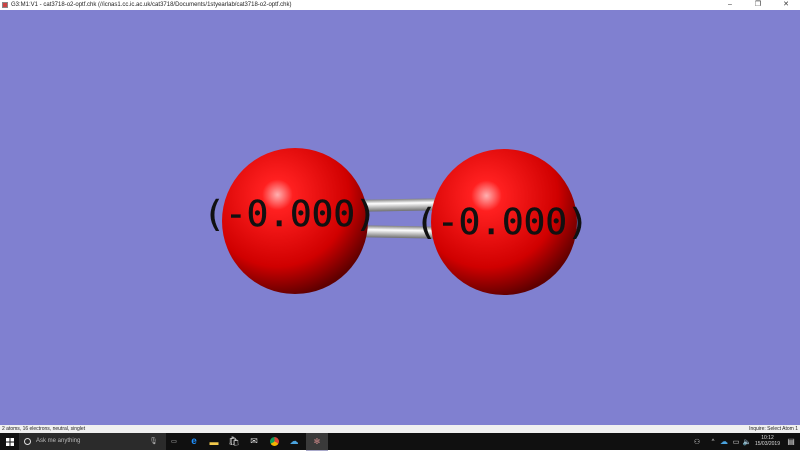 The height and width of the screenshot is (451, 800). Describe the element at coordinates (758, 5) in the screenshot. I see `maximize-button: ❐` at that location.